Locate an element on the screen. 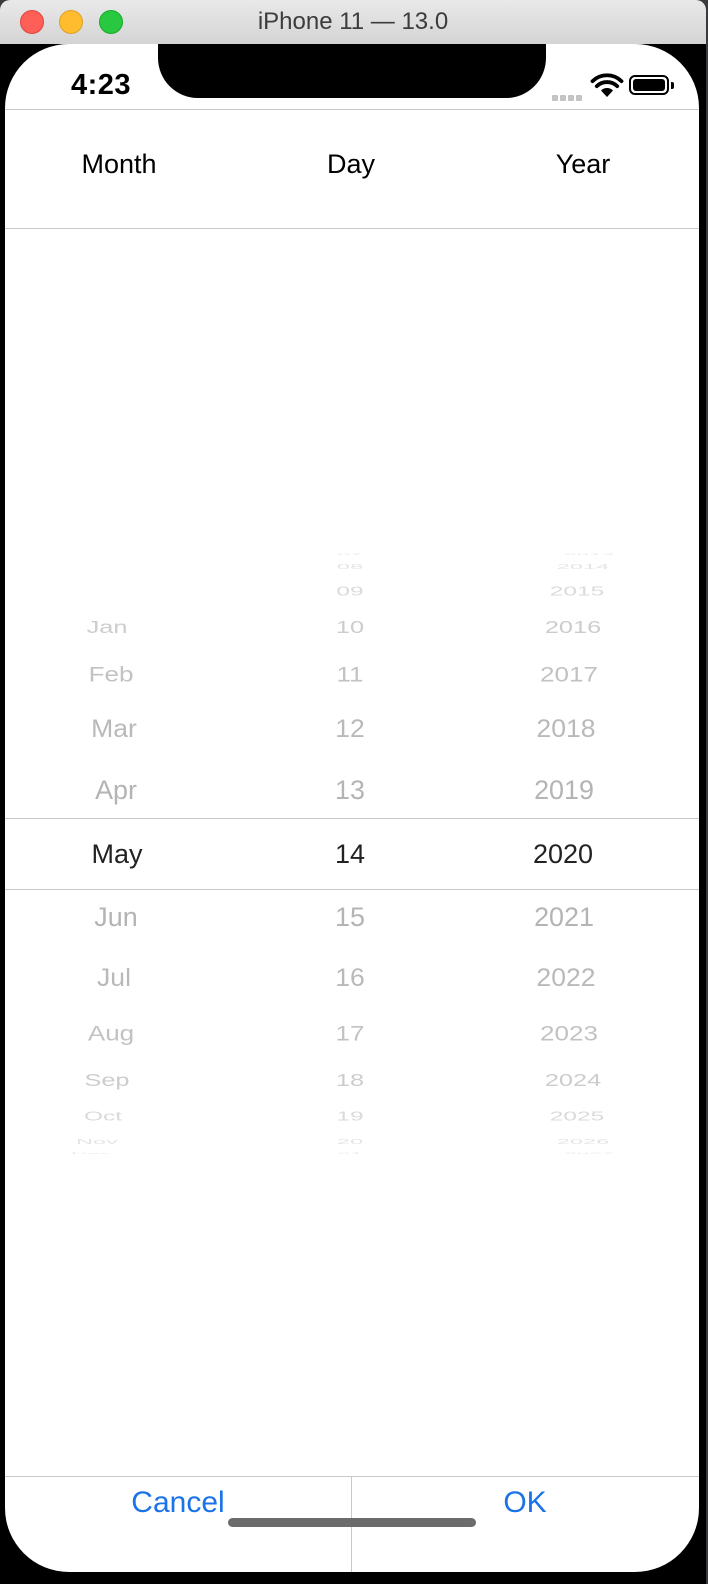 This screenshot has height=1584, width=708. day-option: 11 is located at coordinates (350, 675).